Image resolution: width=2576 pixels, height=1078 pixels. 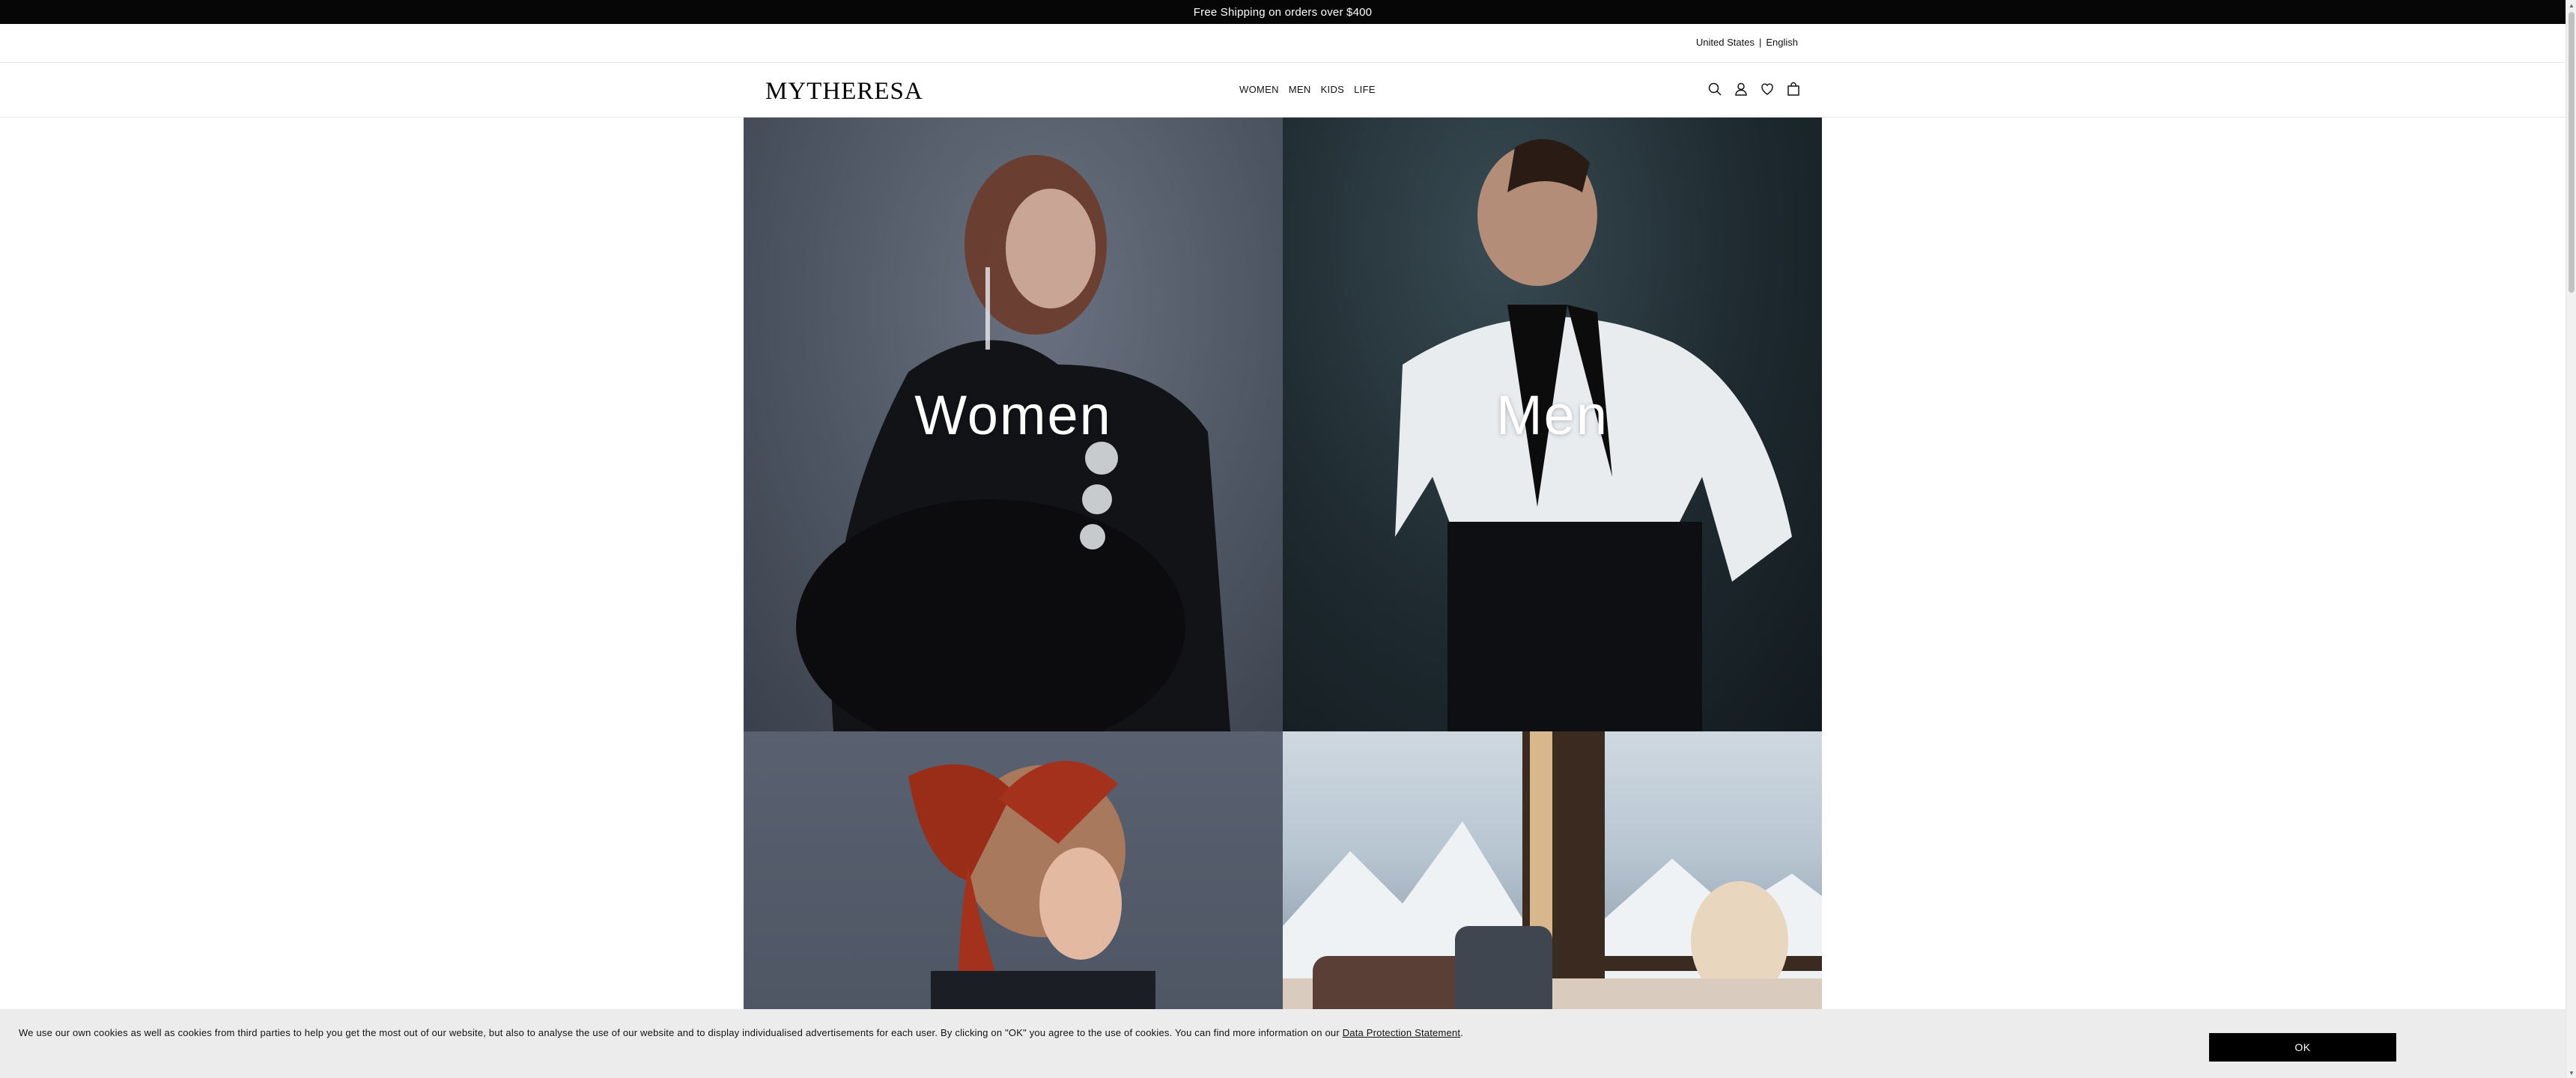 I want to click on account-icon, so click(x=1741, y=89).